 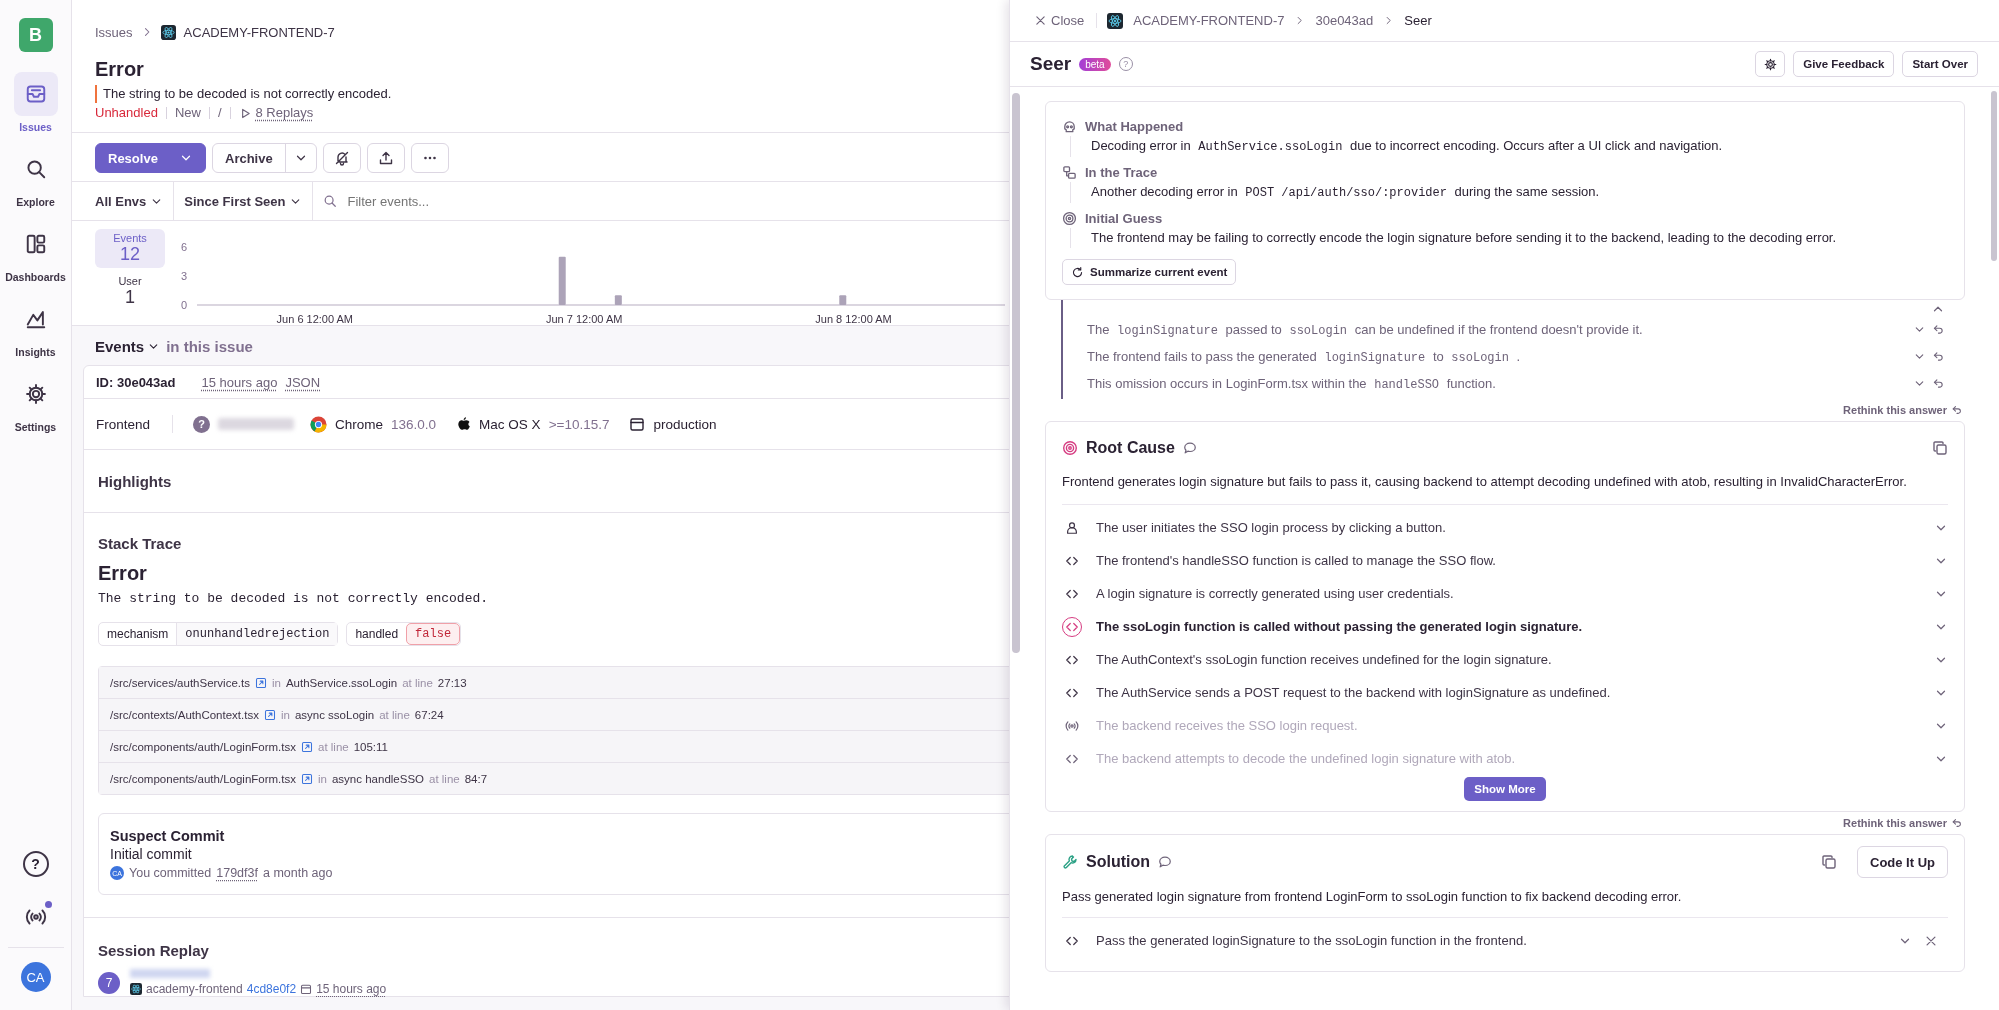 I want to click on environment-dropdown: All Envs, so click(x=135, y=201).